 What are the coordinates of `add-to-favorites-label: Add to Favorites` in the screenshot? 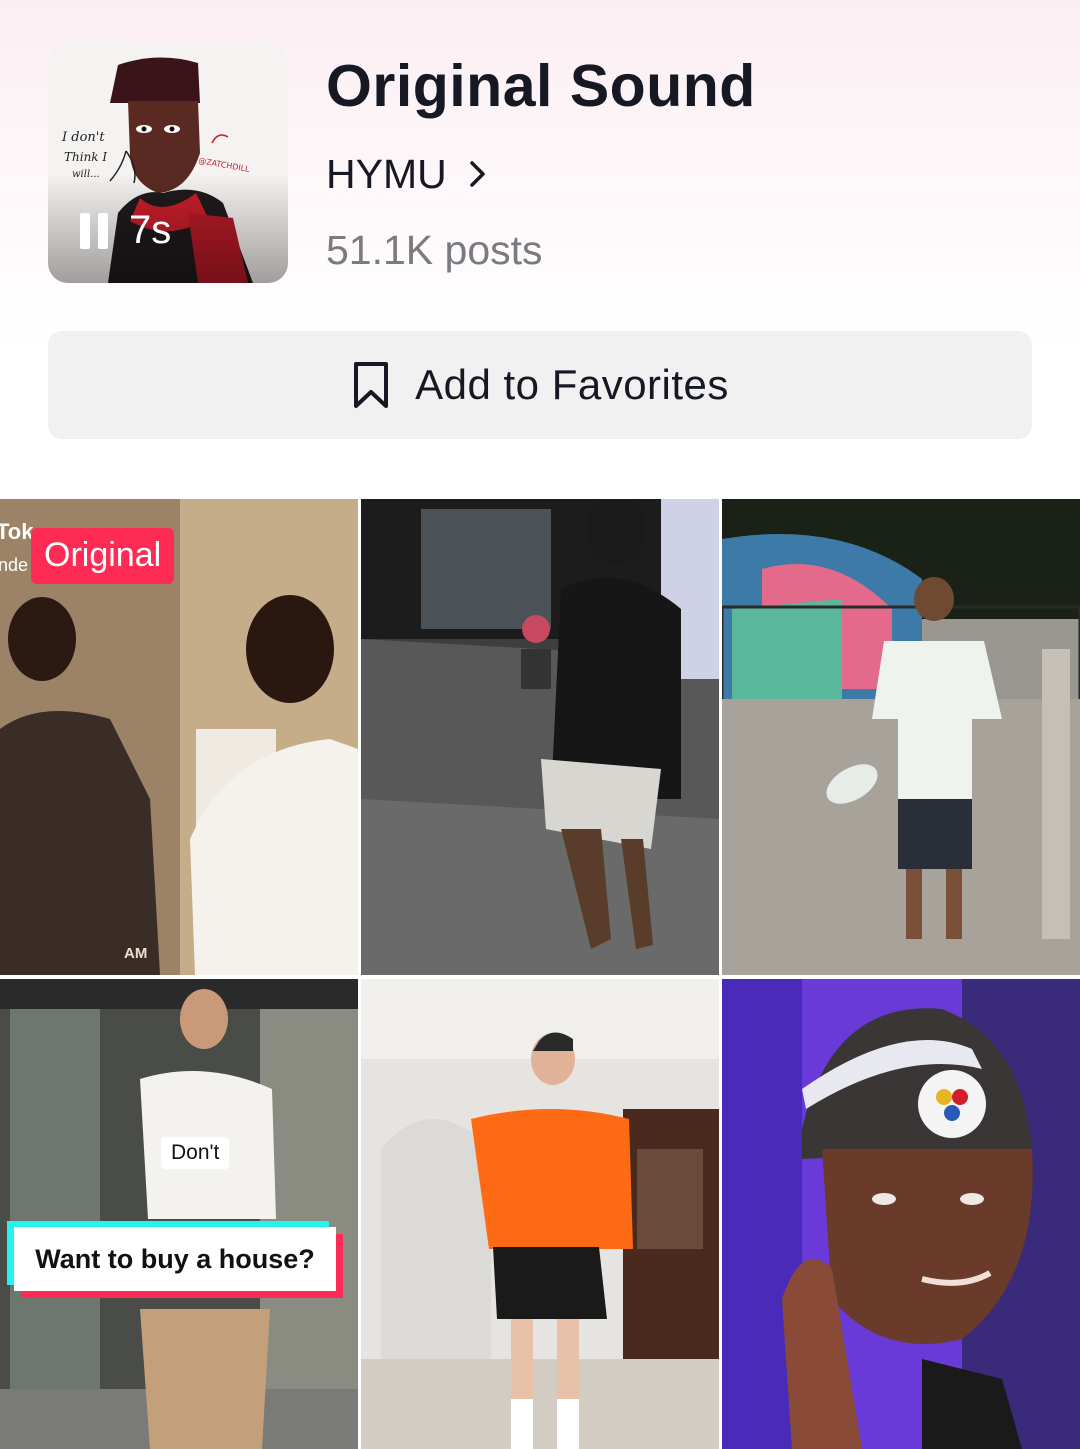 It's located at (572, 384).